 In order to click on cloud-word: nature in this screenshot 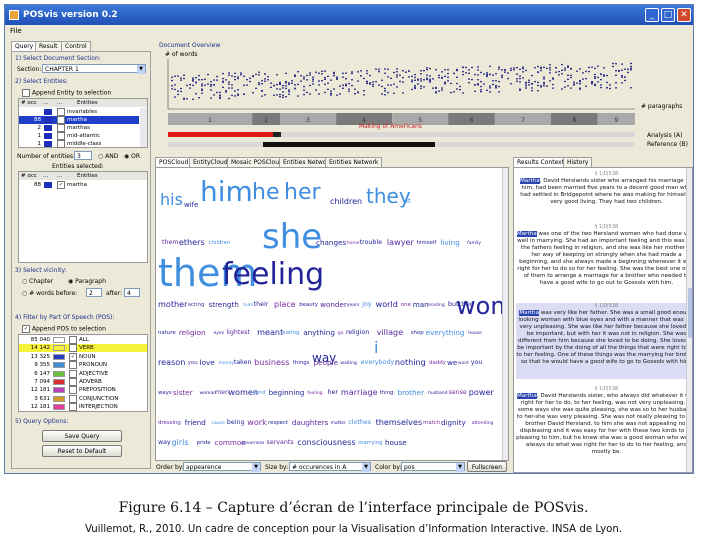, I will do `click(167, 333)`.